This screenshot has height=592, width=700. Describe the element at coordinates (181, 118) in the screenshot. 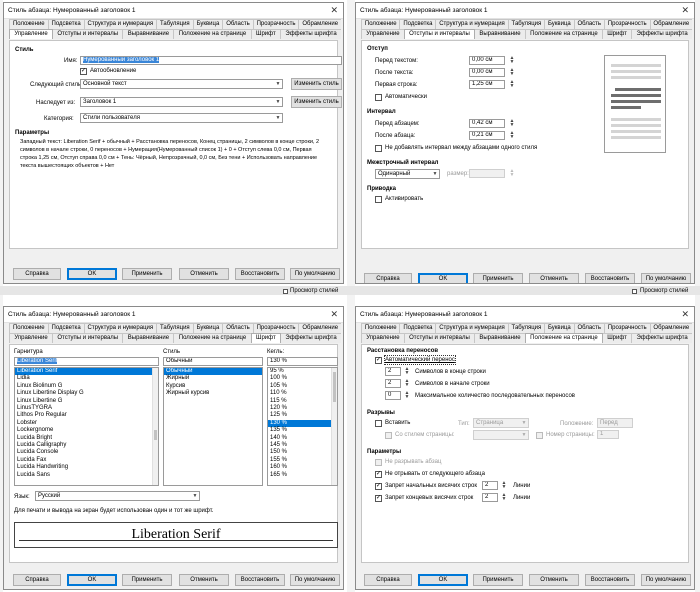

I see `category-select: Стили пользователя ▼` at that location.